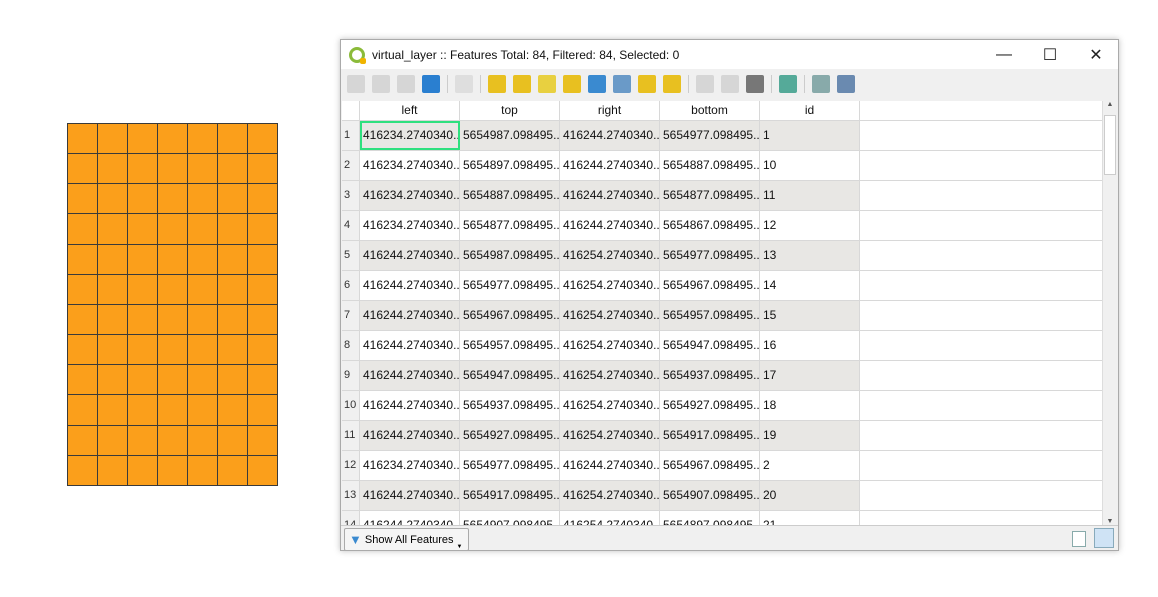 This screenshot has width=1158, height=597. Describe the element at coordinates (351, 405) in the screenshot. I see `row-number: 10` at that location.